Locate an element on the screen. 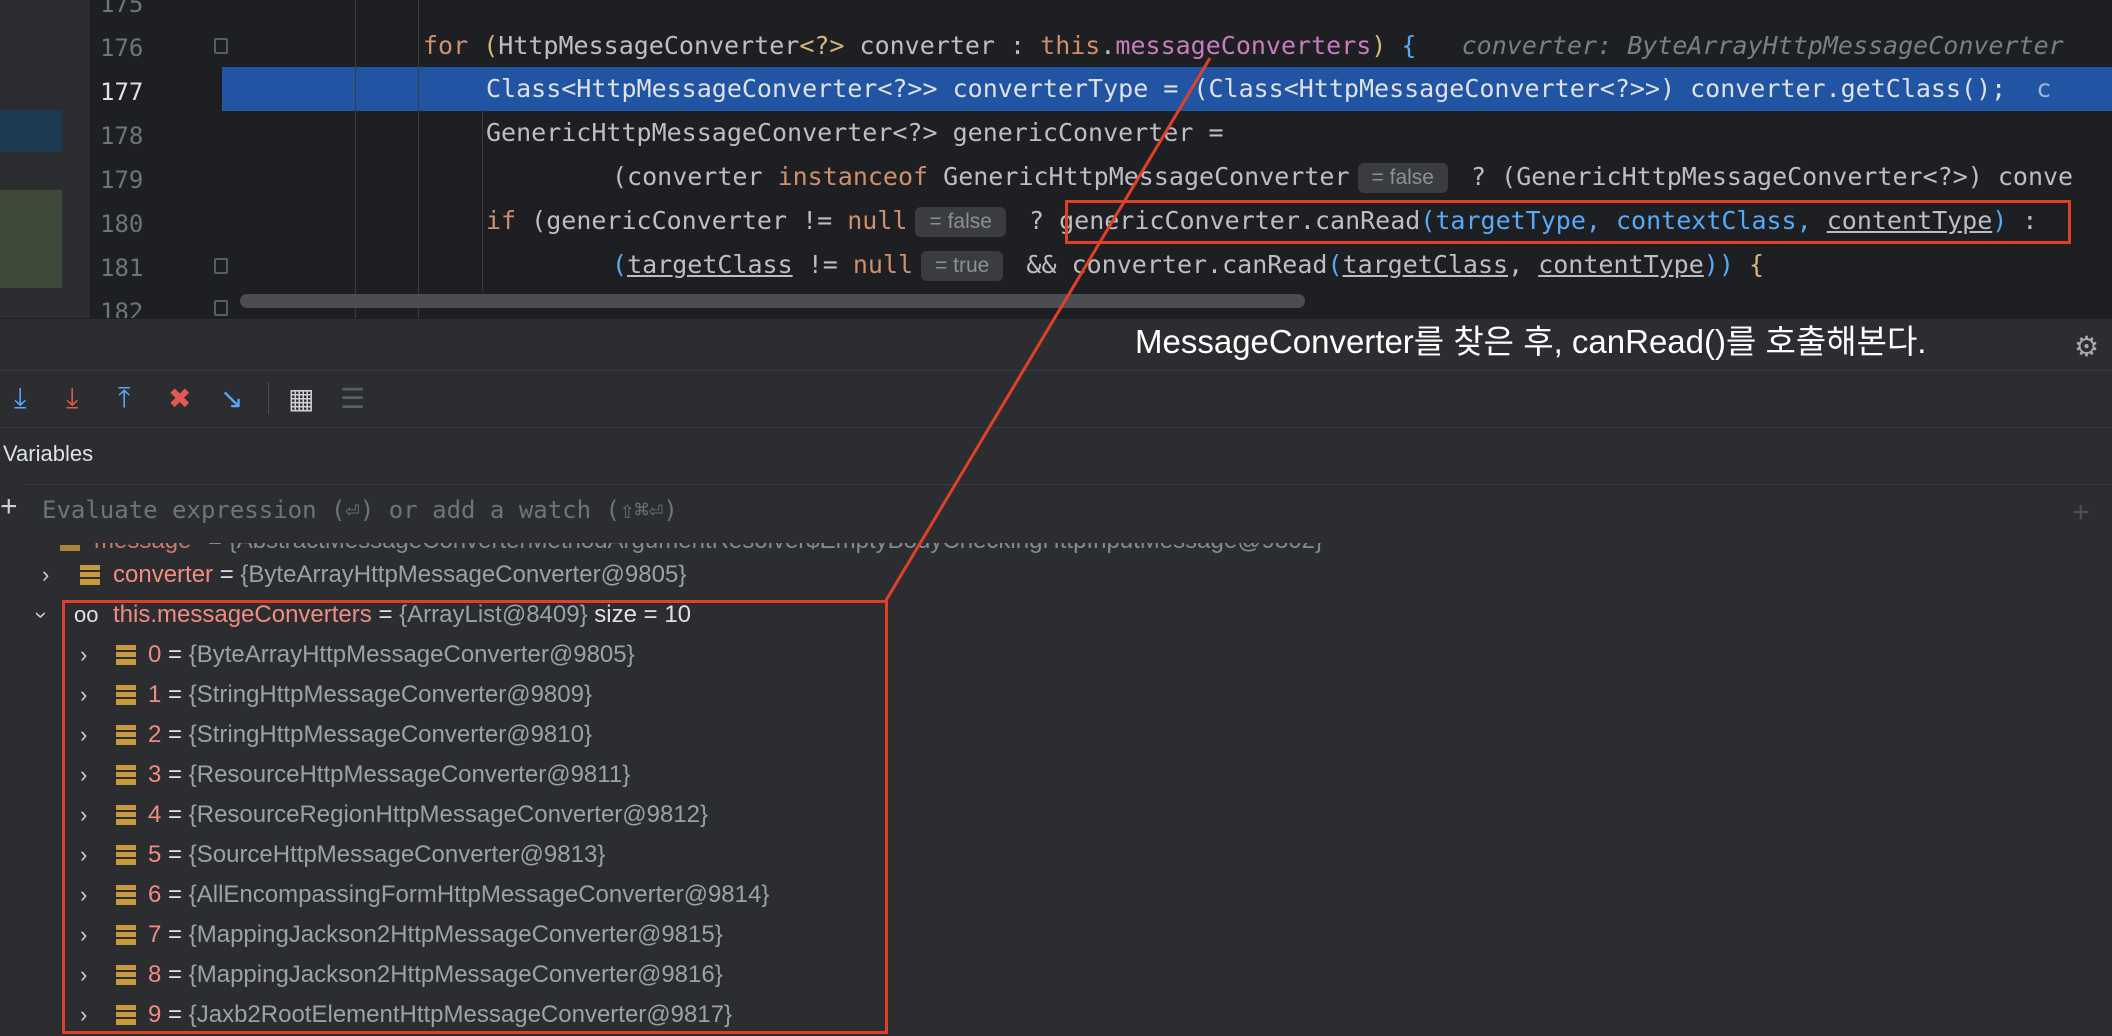 This screenshot has height=1036, width=2112. annotation-connector-line is located at coordinates (1047, 330).